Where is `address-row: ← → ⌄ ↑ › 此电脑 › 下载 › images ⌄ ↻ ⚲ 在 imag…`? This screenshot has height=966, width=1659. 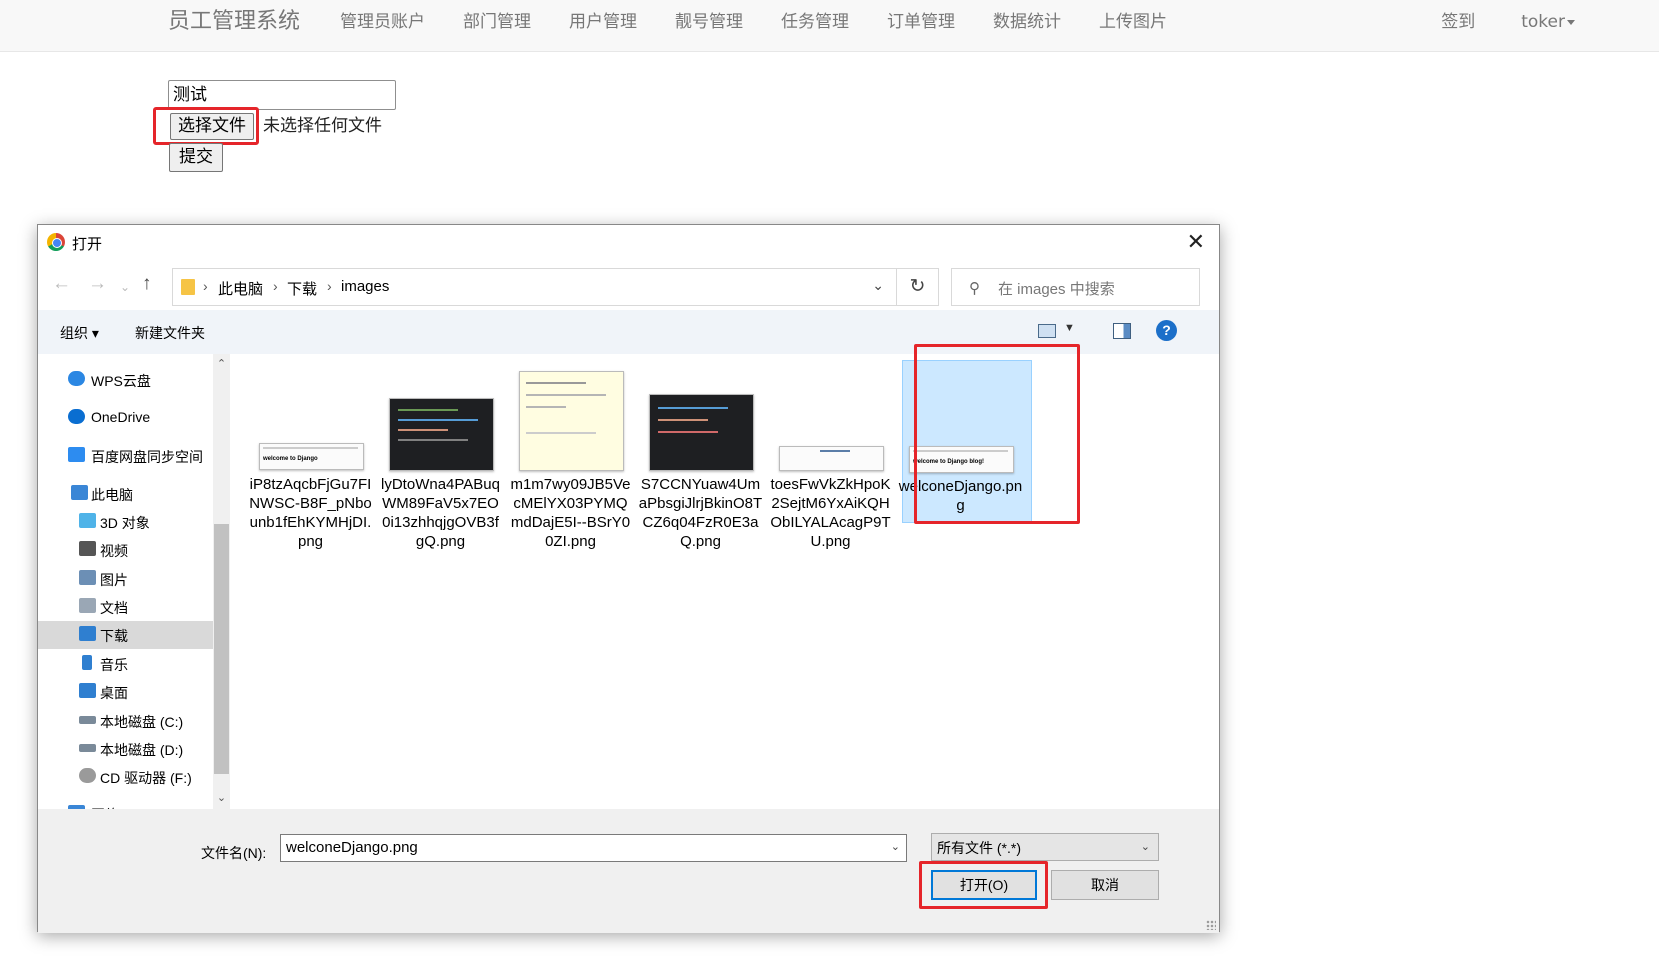
address-row: ← → ⌄ ↑ › 此电脑 › 下载 › images ⌄ ↻ ⚲ 在 imag… is located at coordinates (628, 285).